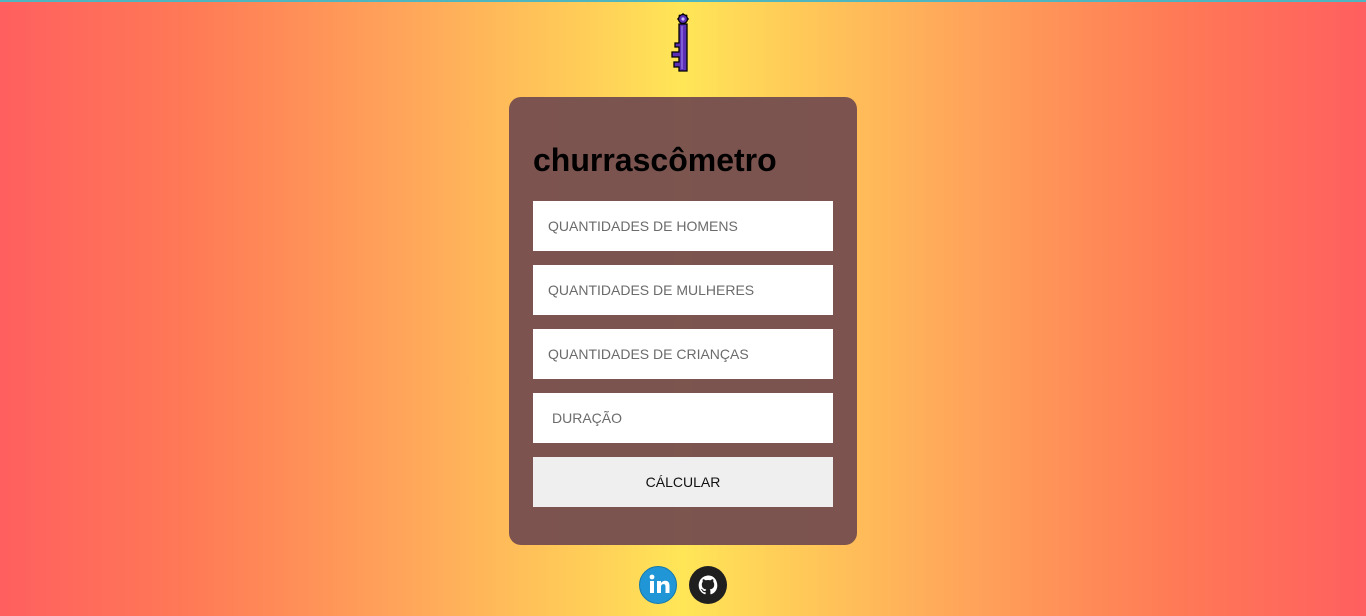  I want to click on github-icon, so click(708, 585).